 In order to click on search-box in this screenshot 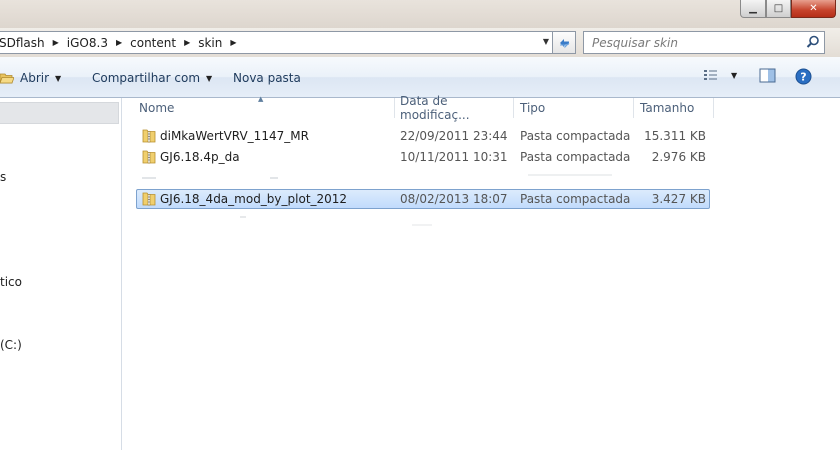, I will do `click(704, 42)`.